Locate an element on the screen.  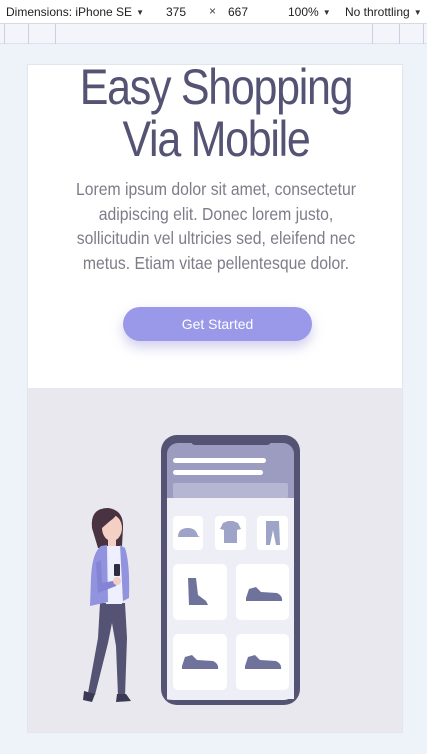
pants-icon is located at coordinates (272, 533).